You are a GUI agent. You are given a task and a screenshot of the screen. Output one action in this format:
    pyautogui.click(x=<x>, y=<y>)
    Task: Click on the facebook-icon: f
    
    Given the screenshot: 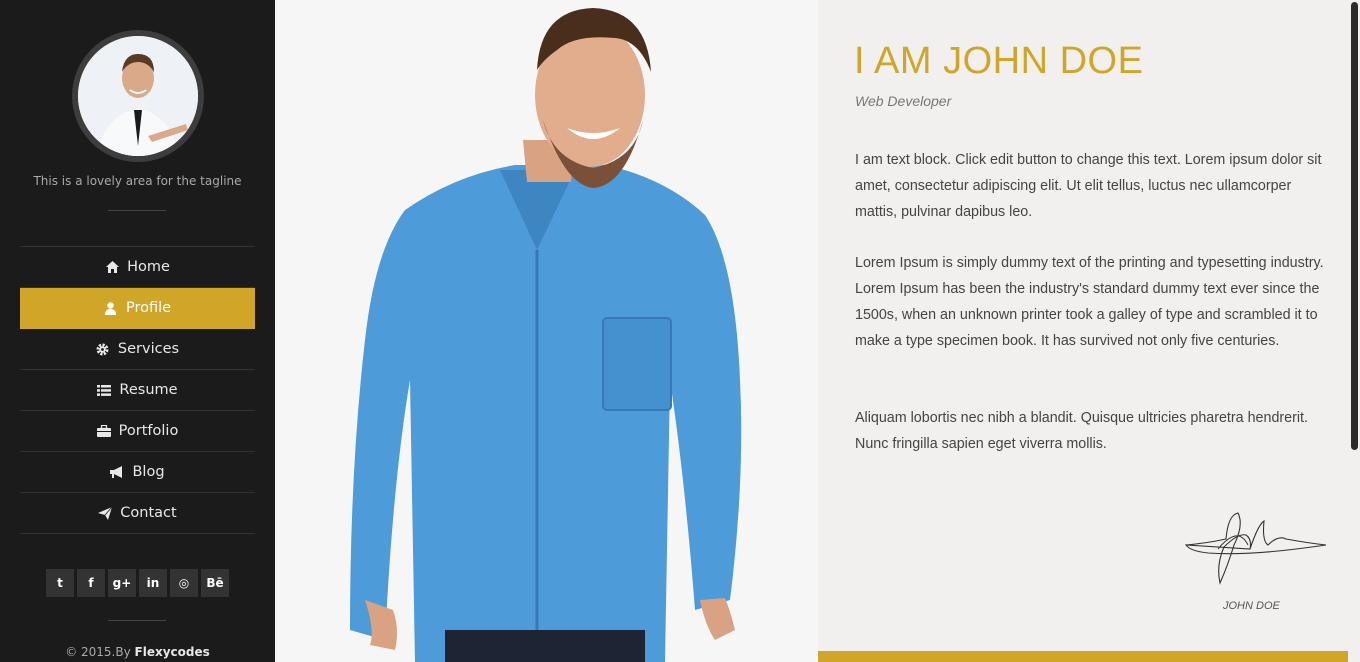 What is the action you would take?
    pyautogui.click(x=91, y=583)
    